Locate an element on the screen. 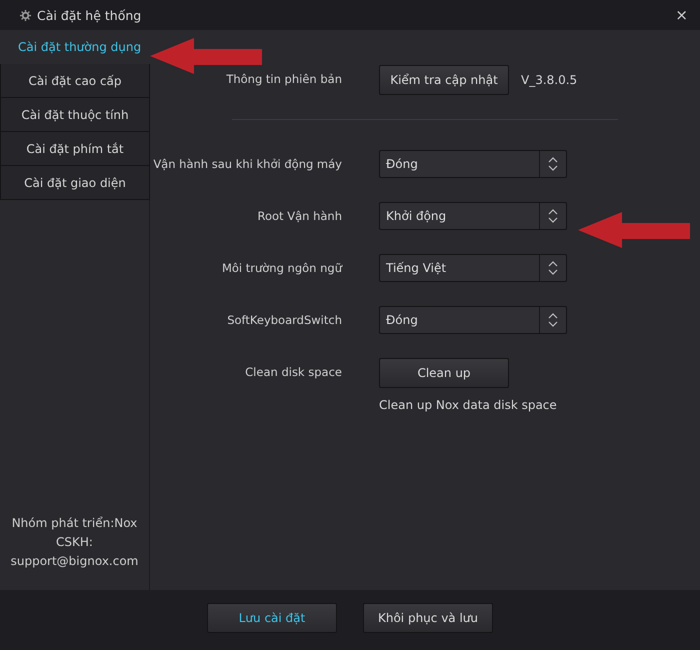  clean-up-button: Clean up is located at coordinates (444, 373).